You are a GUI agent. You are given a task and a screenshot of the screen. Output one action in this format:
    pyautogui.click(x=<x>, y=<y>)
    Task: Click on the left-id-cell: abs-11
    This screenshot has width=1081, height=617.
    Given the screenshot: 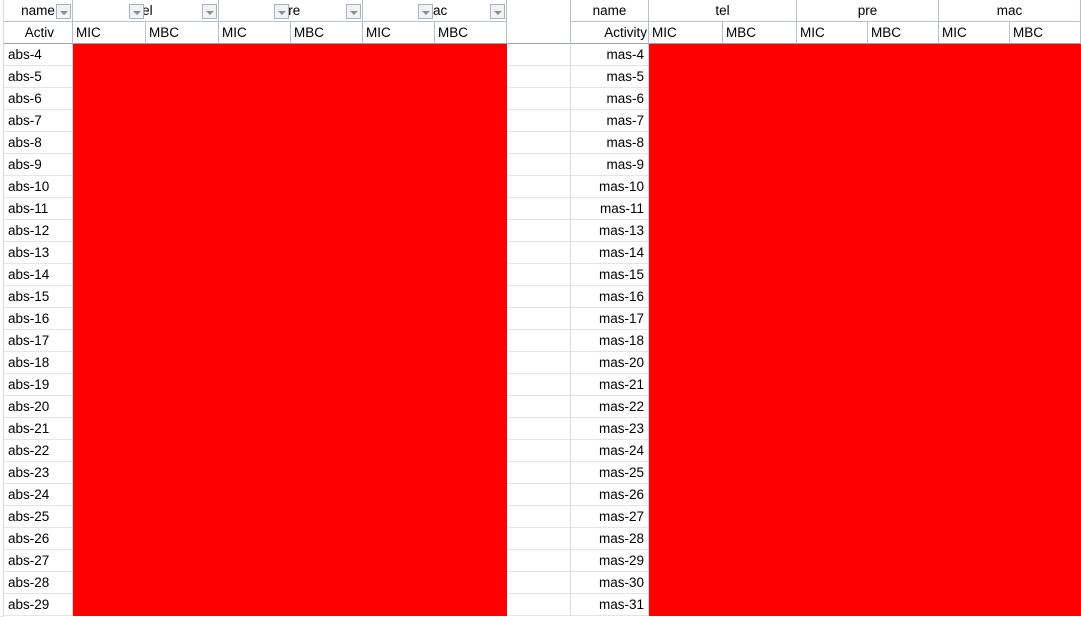 What is the action you would take?
    pyautogui.click(x=38, y=209)
    